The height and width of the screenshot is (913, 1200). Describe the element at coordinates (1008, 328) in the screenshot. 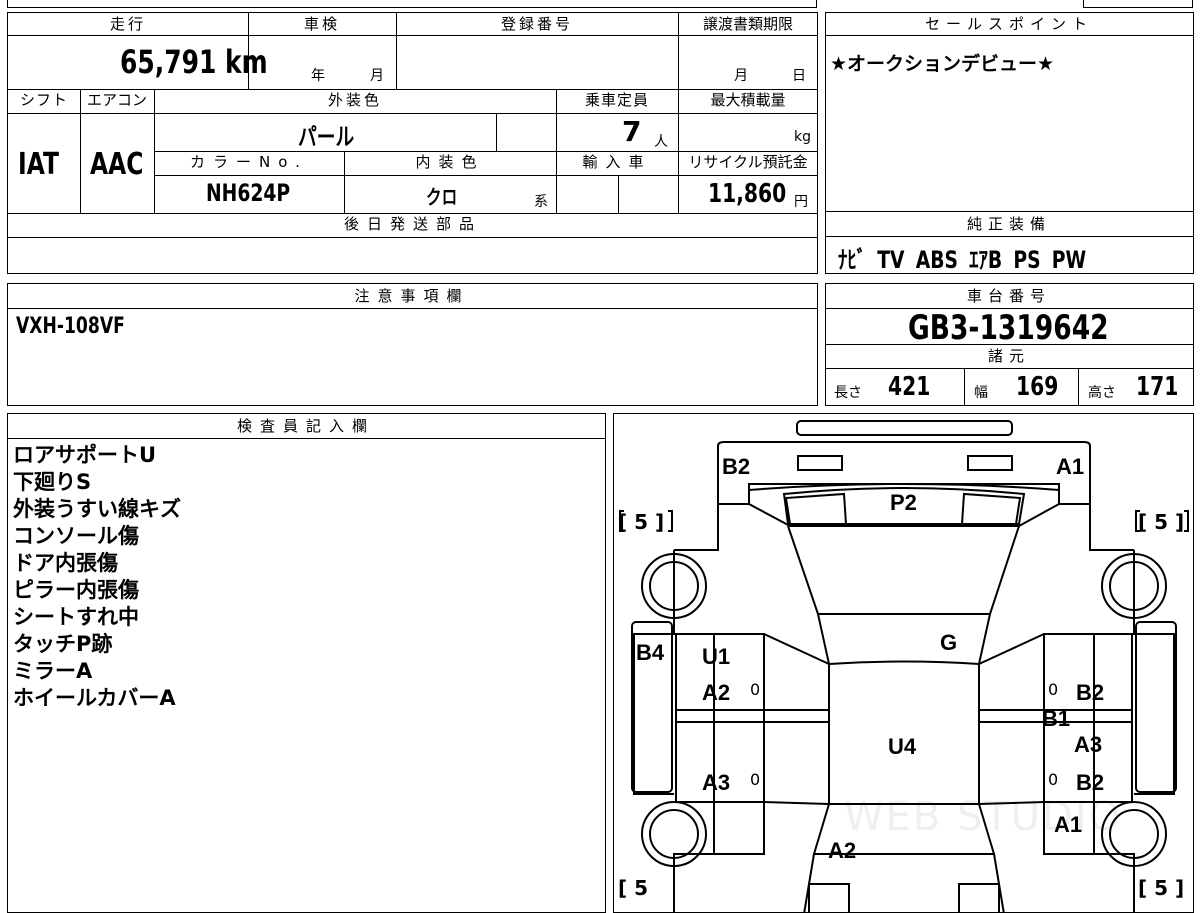

I see `chassis-number: GB3-1319642` at that location.